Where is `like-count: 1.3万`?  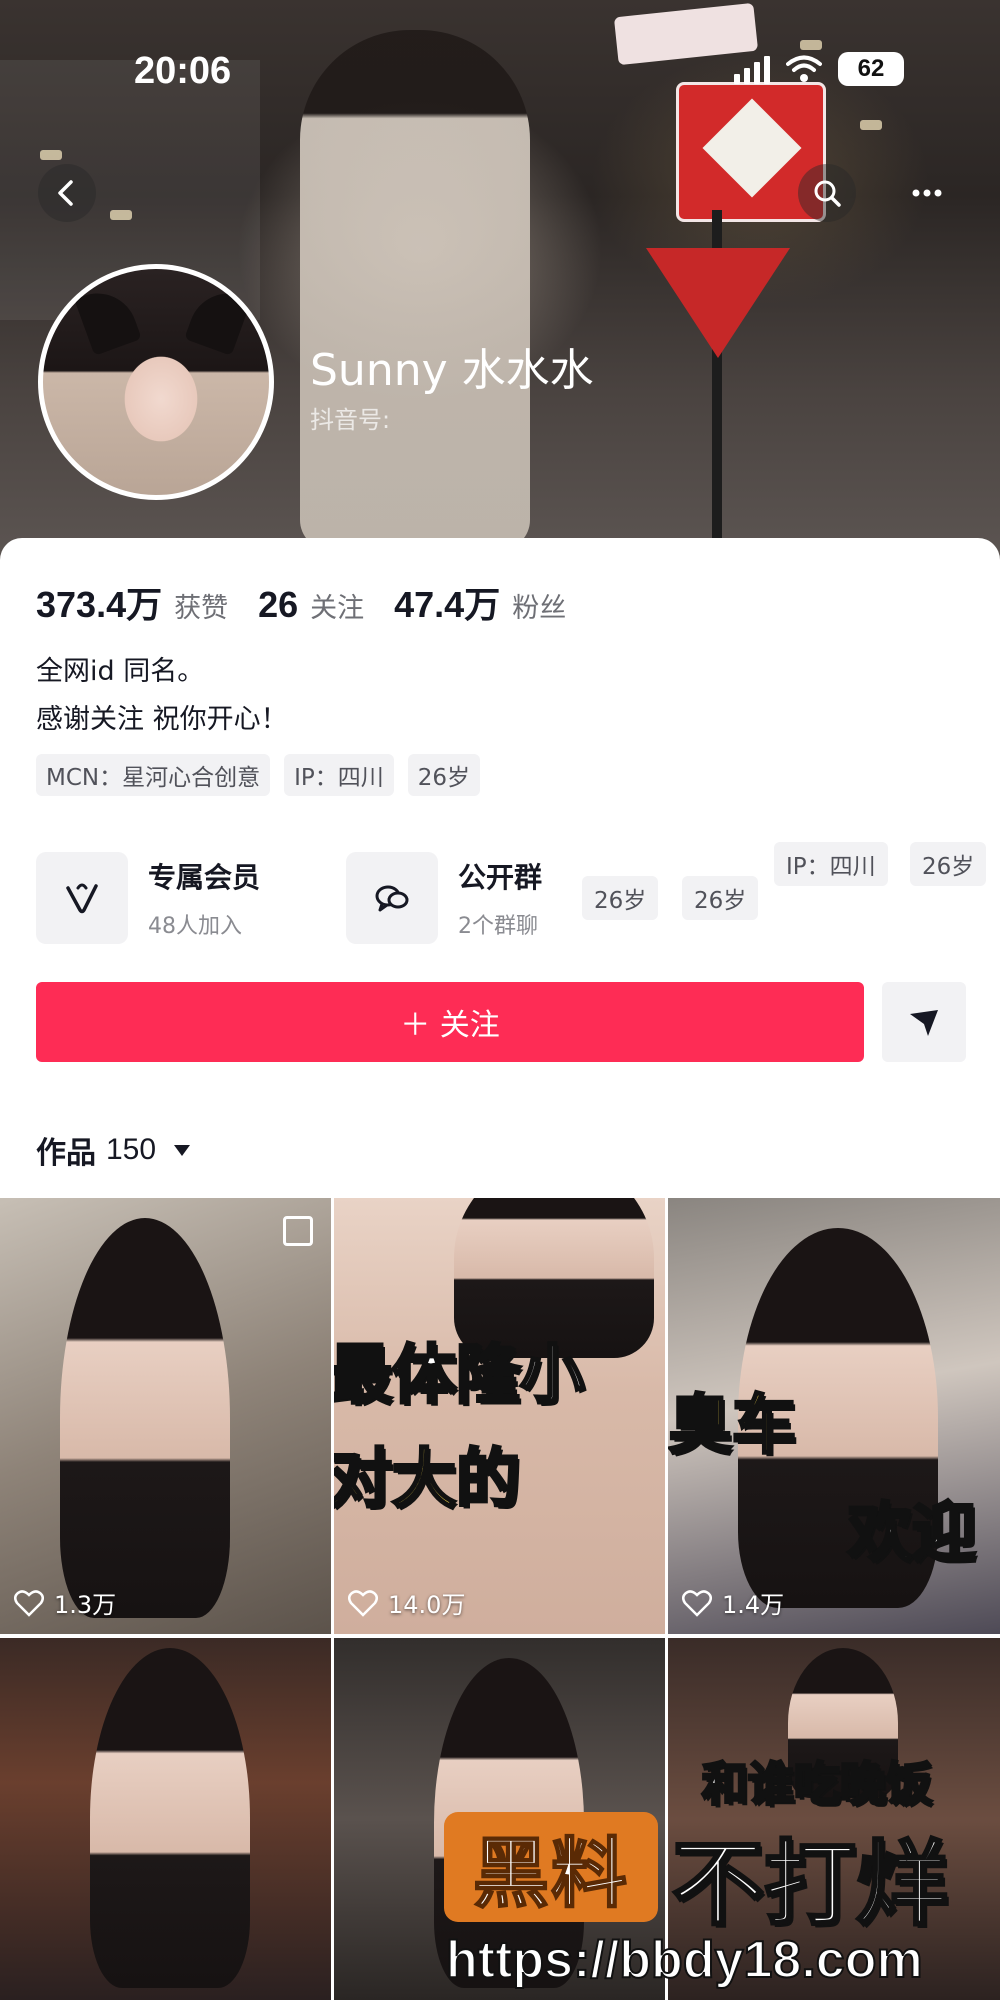
like-count: 1.3万 is located at coordinates (65, 1602).